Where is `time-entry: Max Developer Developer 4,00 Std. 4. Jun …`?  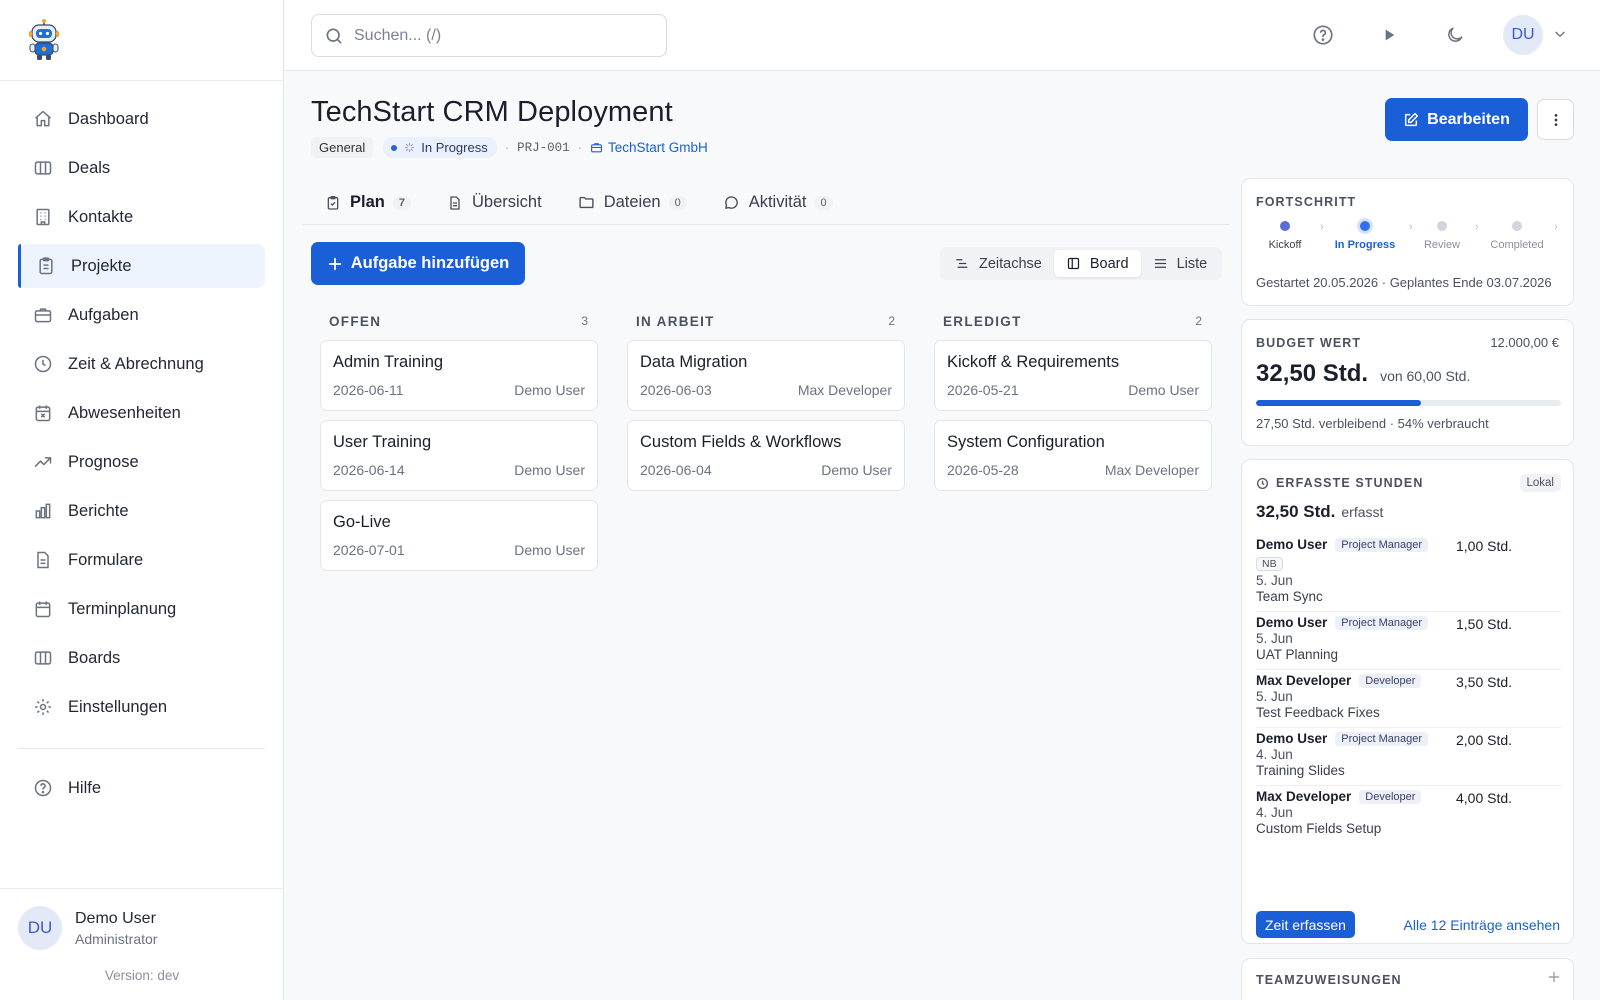 time-entry: Max Developer Developer 4,00 Std. 4. Jun … is located at coordinates (1408, 814).